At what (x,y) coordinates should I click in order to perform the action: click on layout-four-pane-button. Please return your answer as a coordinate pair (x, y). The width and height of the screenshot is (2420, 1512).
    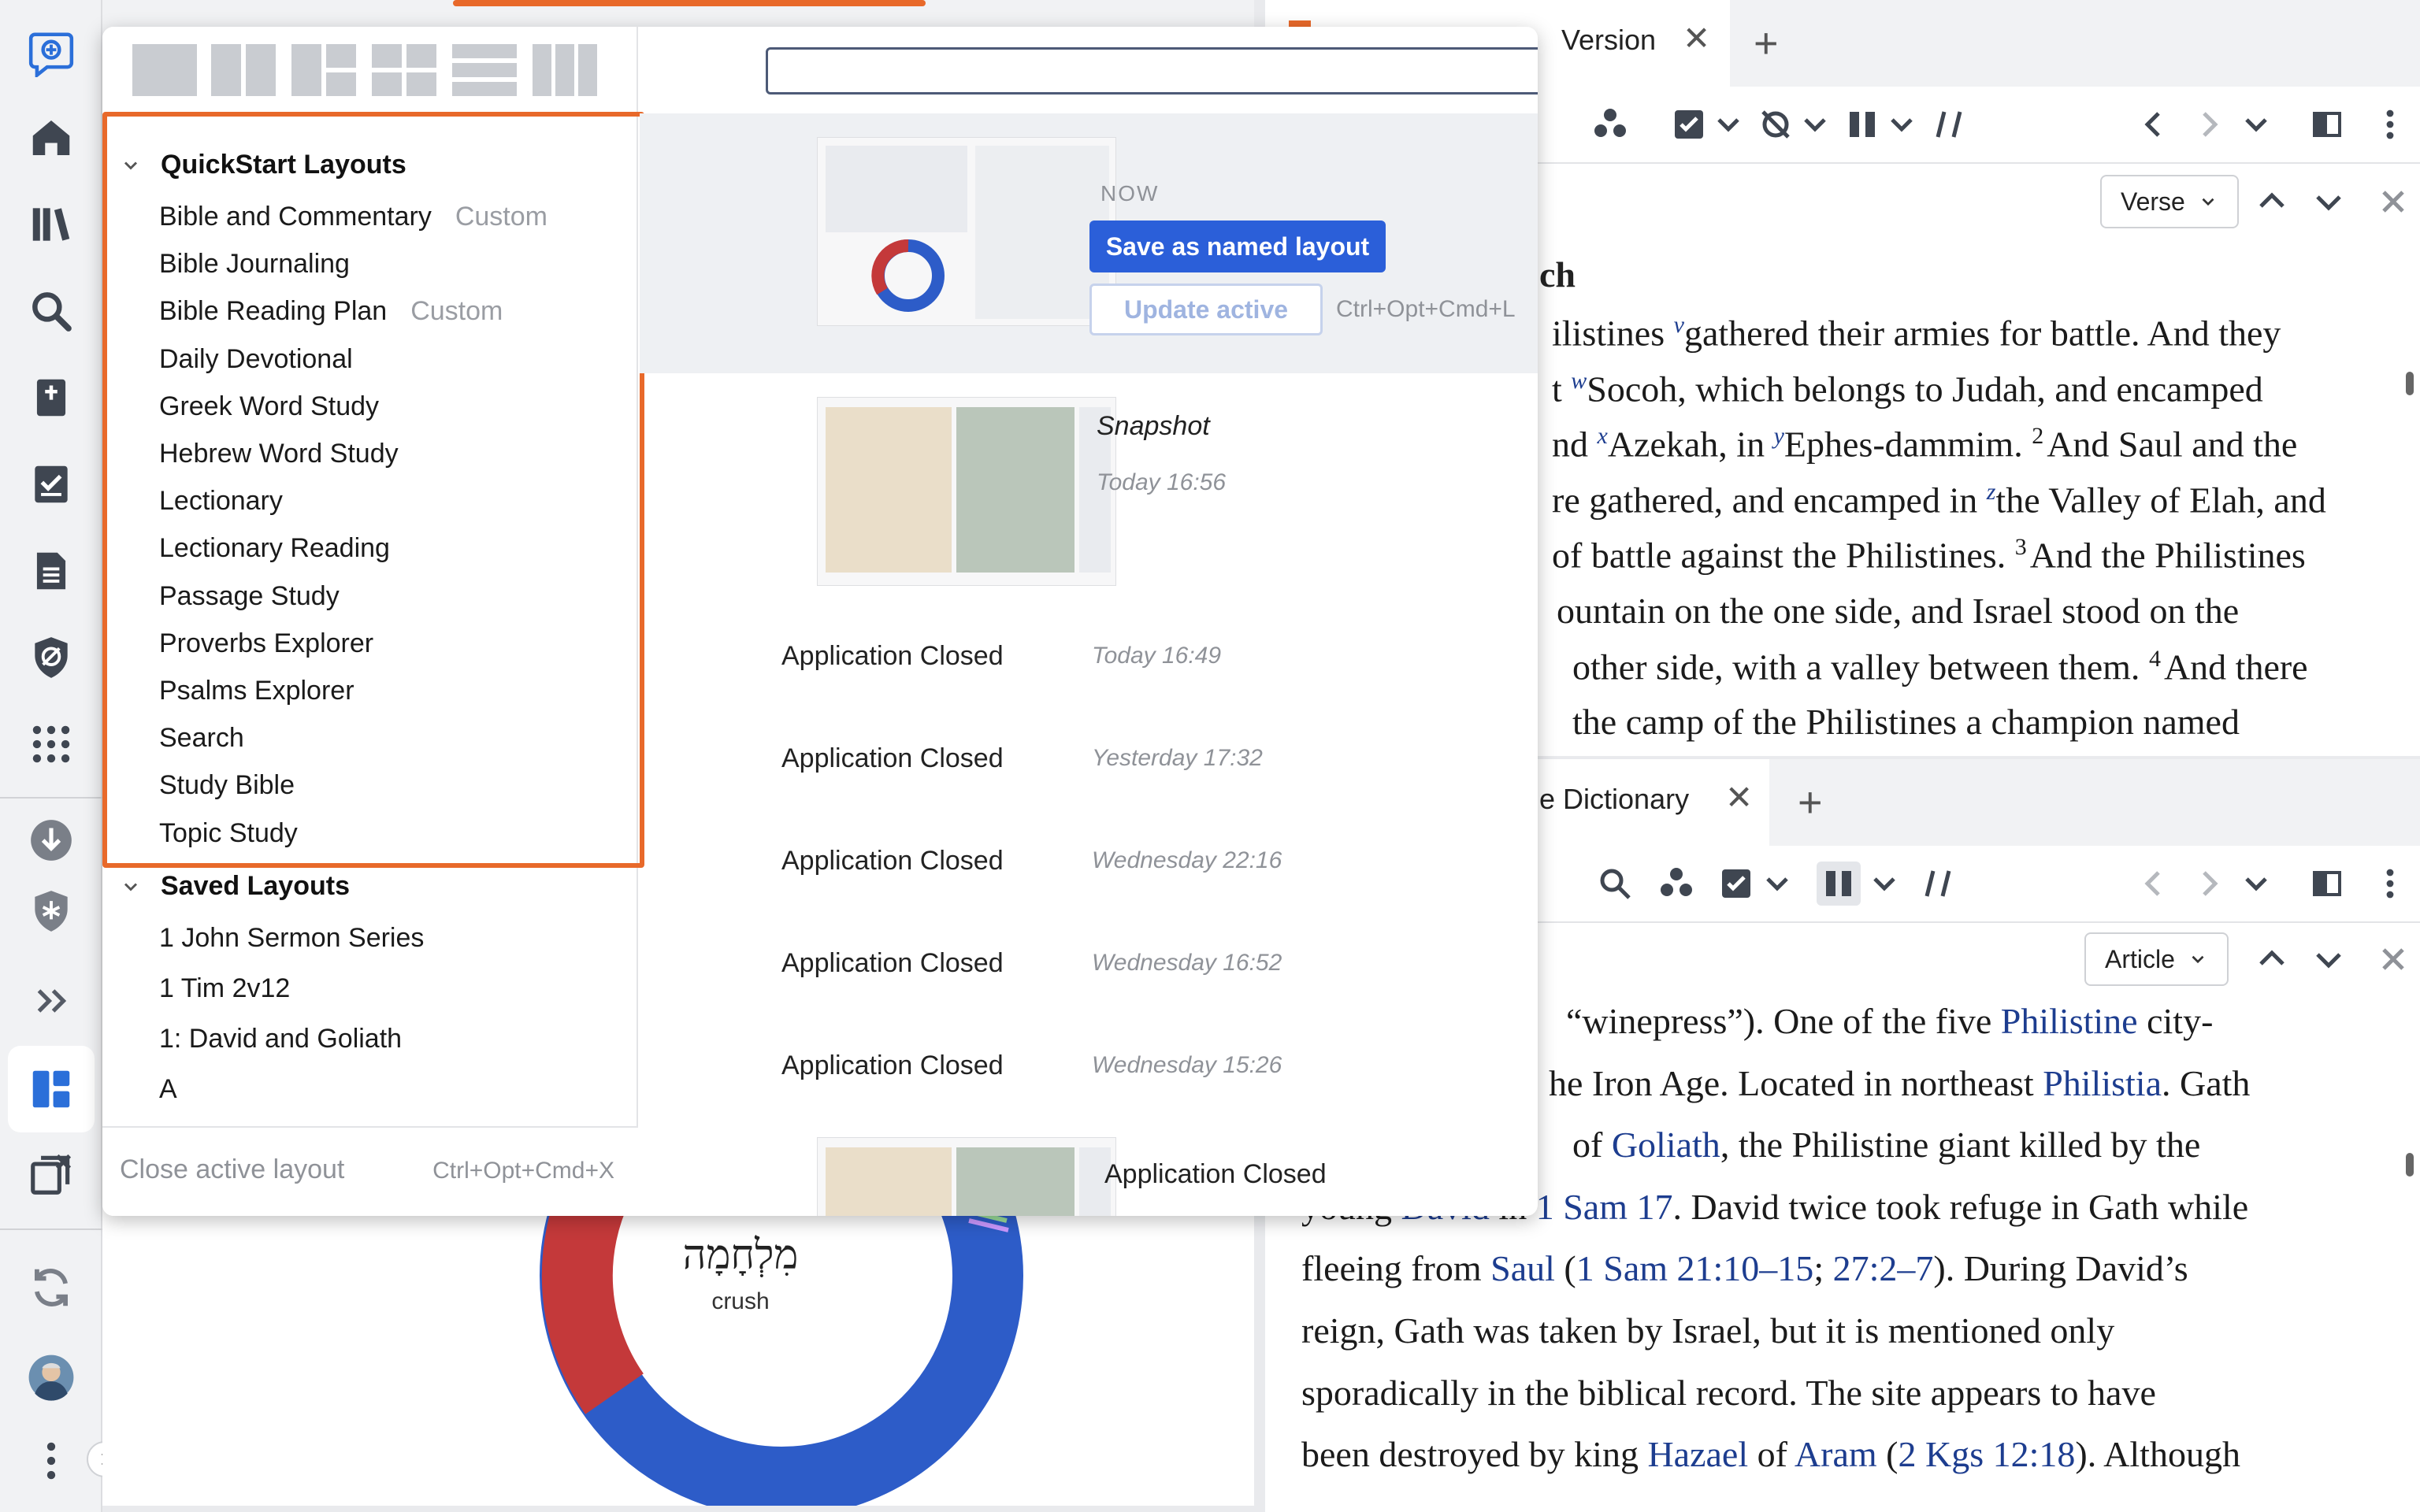
    Looking at the image, I should click on (404, 70).